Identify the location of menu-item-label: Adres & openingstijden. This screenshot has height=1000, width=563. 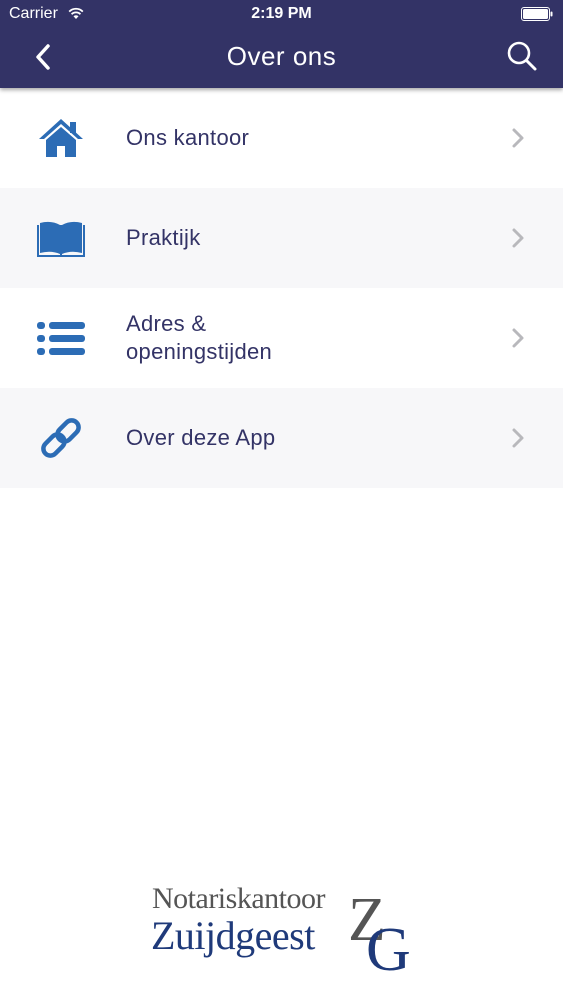
(199, 337).